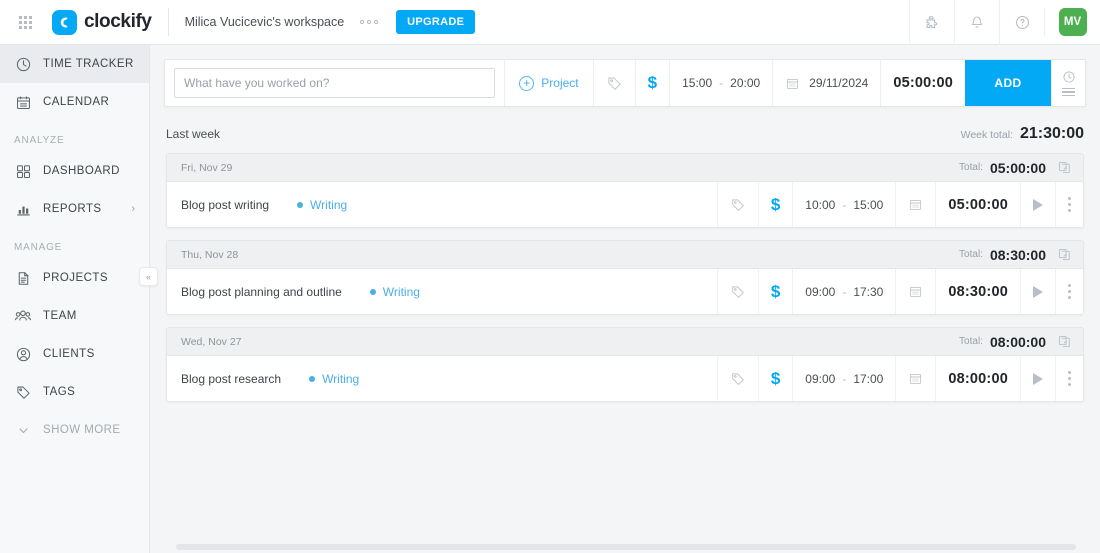  I want to click on entry-description: Blog post planning and outline, so click(261, 292).